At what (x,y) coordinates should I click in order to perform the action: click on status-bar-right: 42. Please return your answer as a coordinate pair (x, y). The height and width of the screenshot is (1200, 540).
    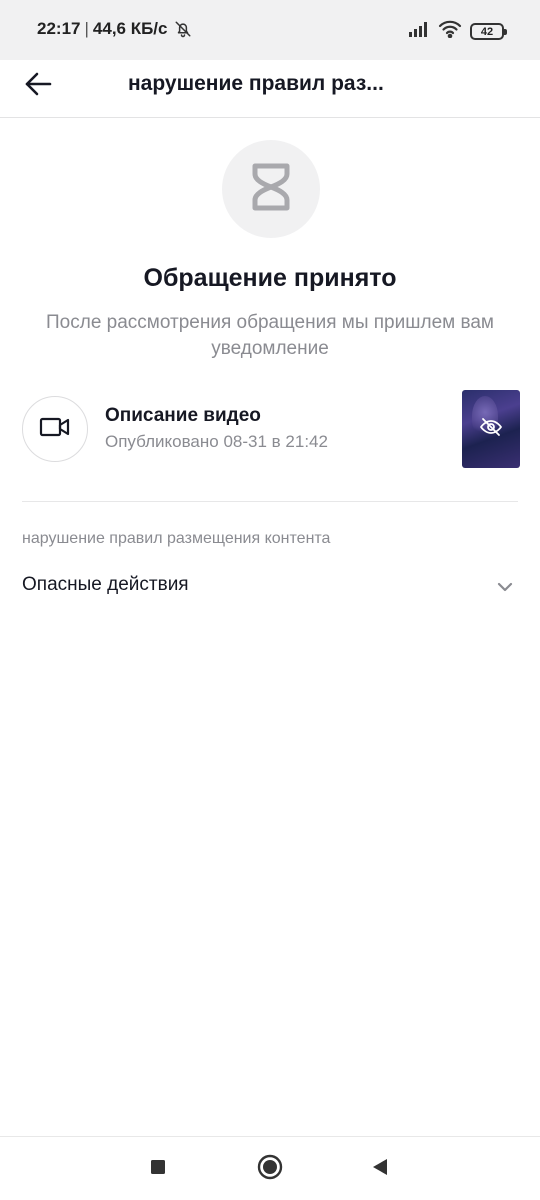
    Looking at the image, I should click on (457, 31).